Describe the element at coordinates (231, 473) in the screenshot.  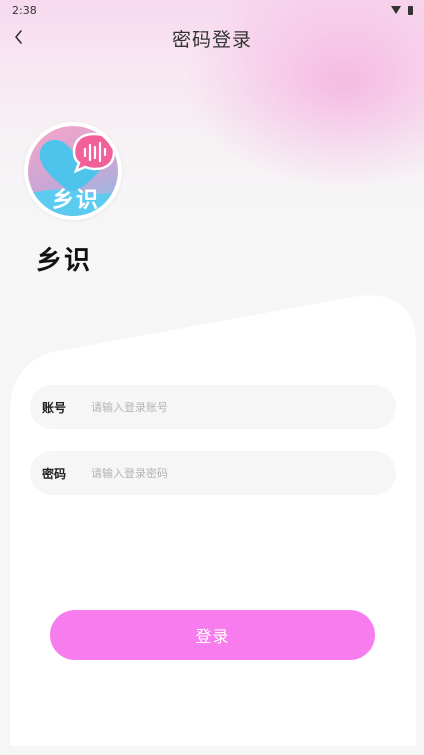
I see `password-input` at that location.